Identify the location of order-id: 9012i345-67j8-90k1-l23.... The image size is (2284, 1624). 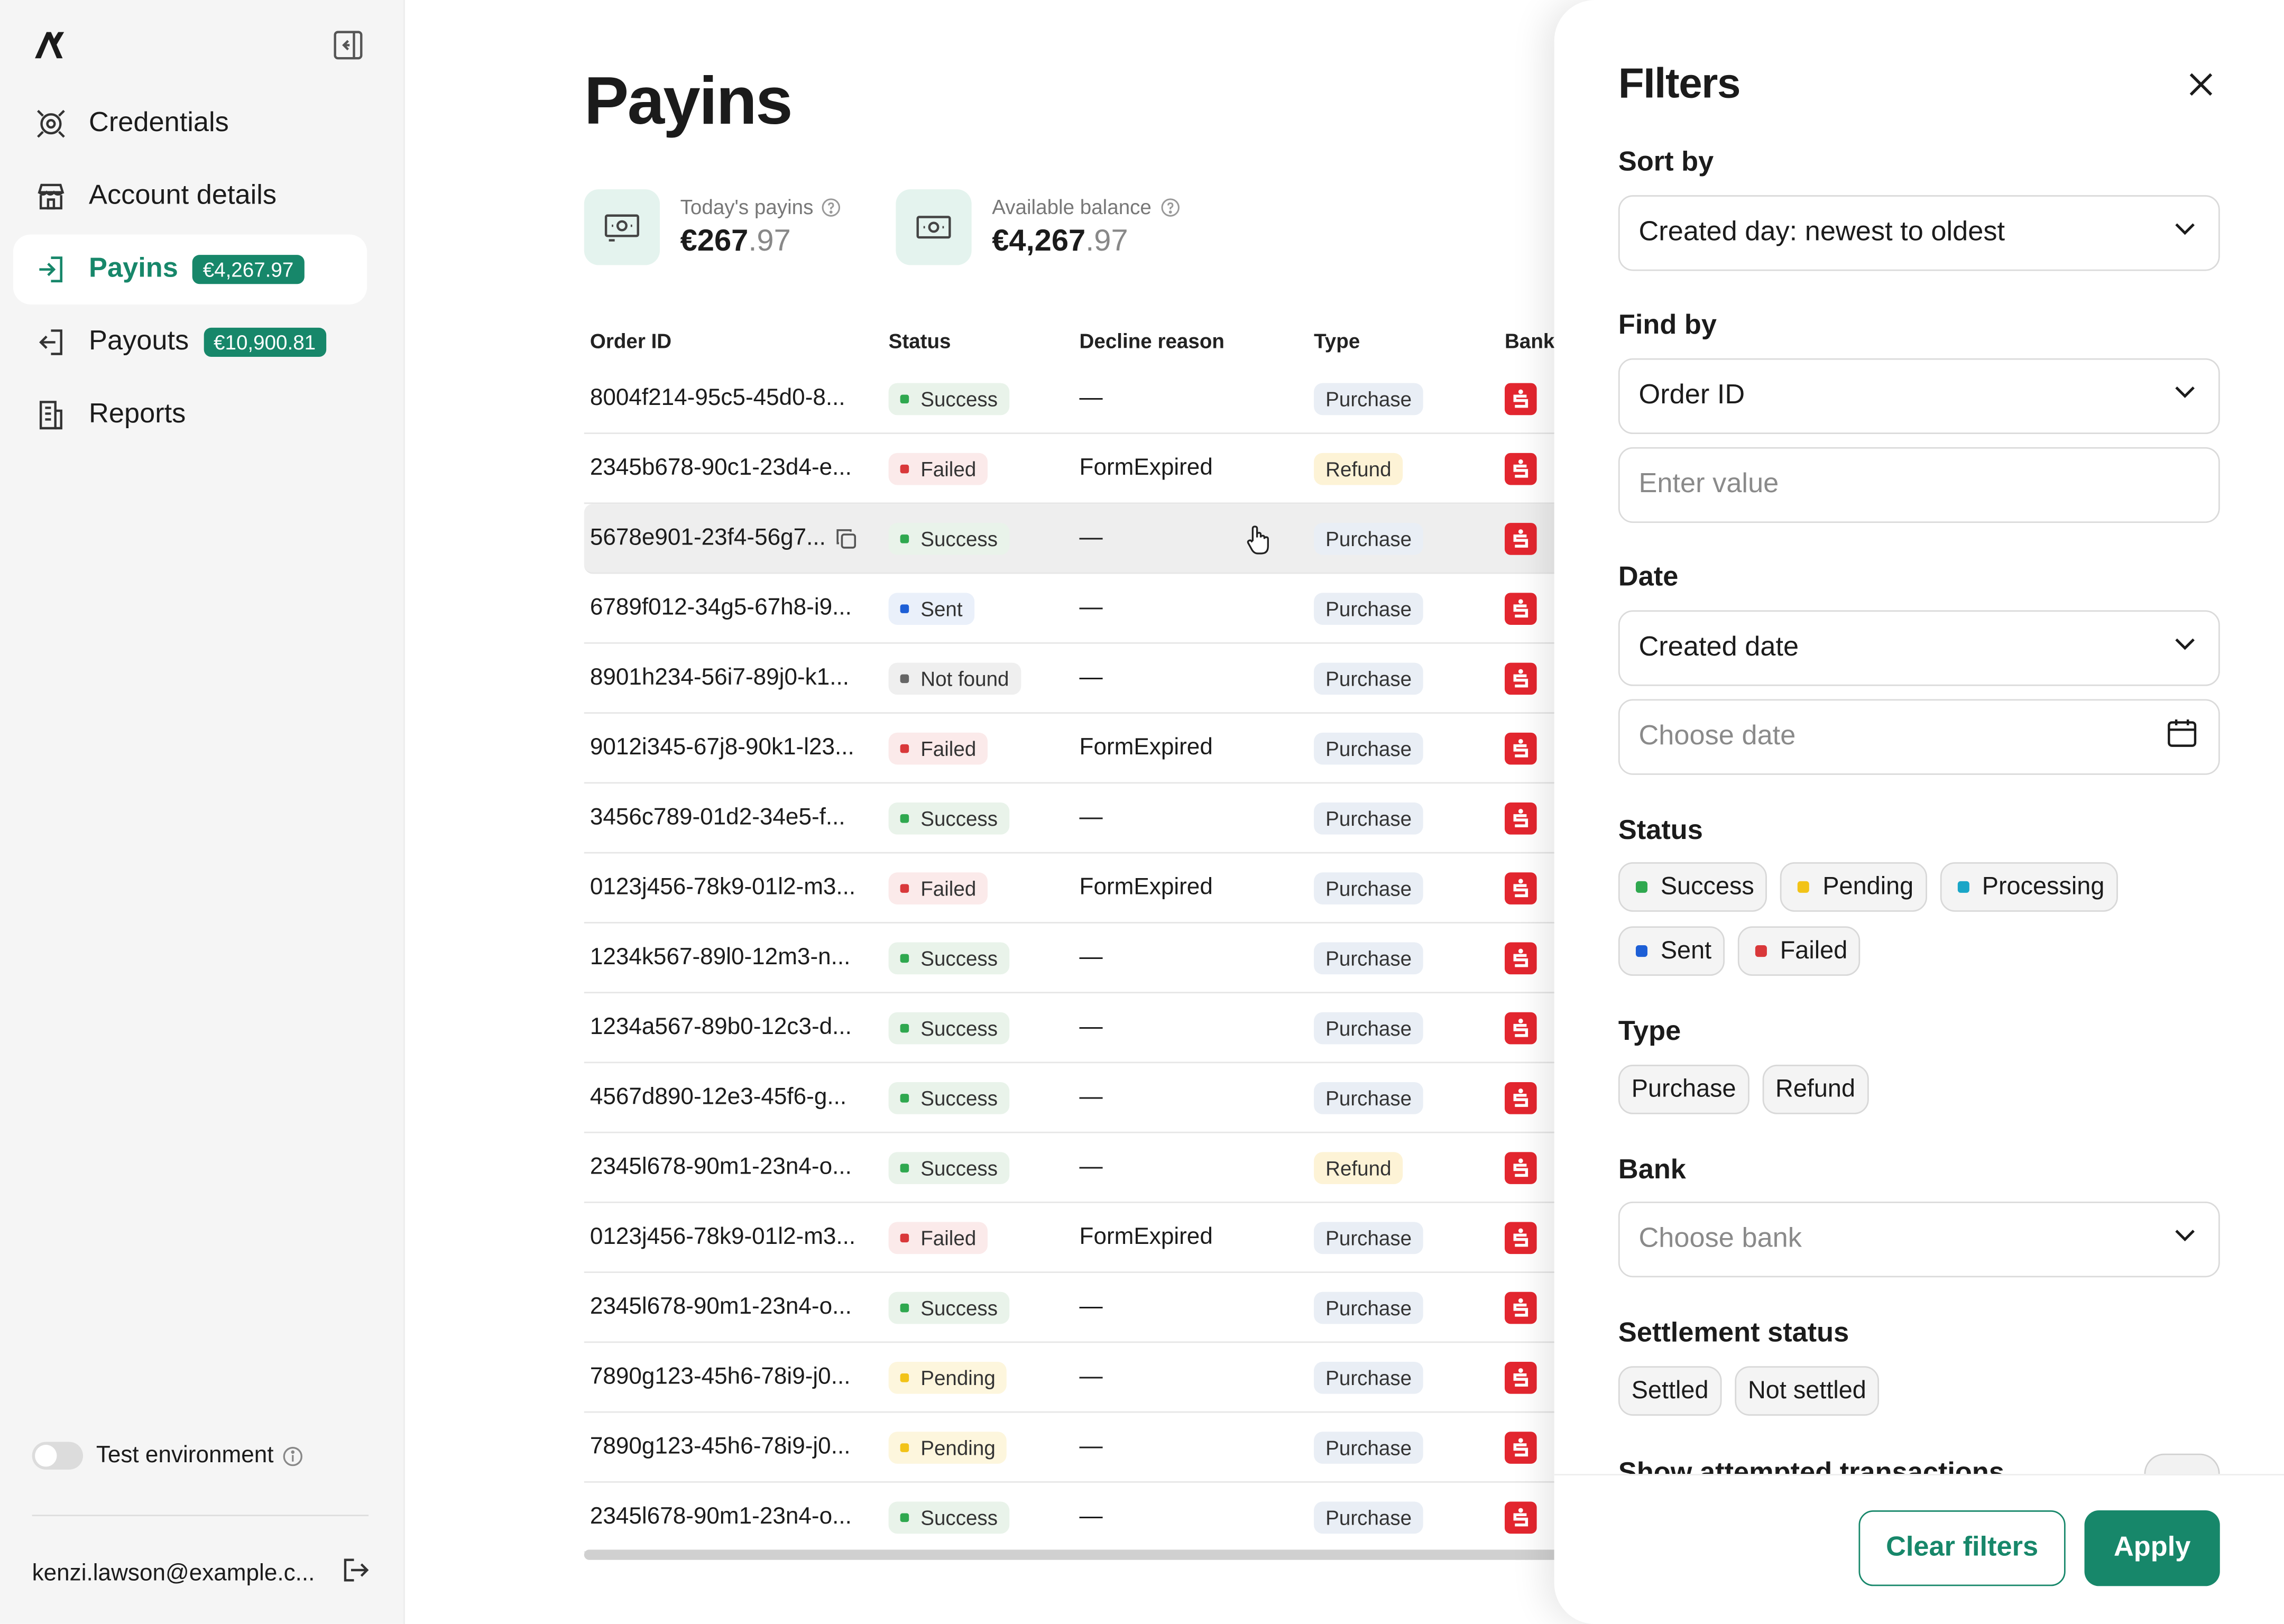
(722, 747).